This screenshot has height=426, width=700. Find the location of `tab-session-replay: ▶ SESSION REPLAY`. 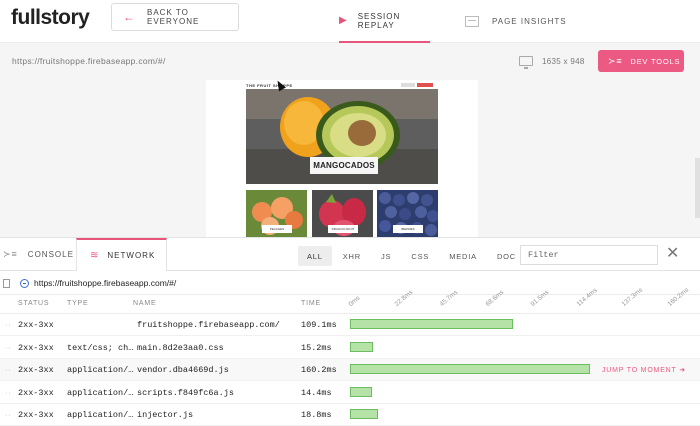

tab-session-replay: ▶ SESSION REPLAY is located at coordinates (384, 21).